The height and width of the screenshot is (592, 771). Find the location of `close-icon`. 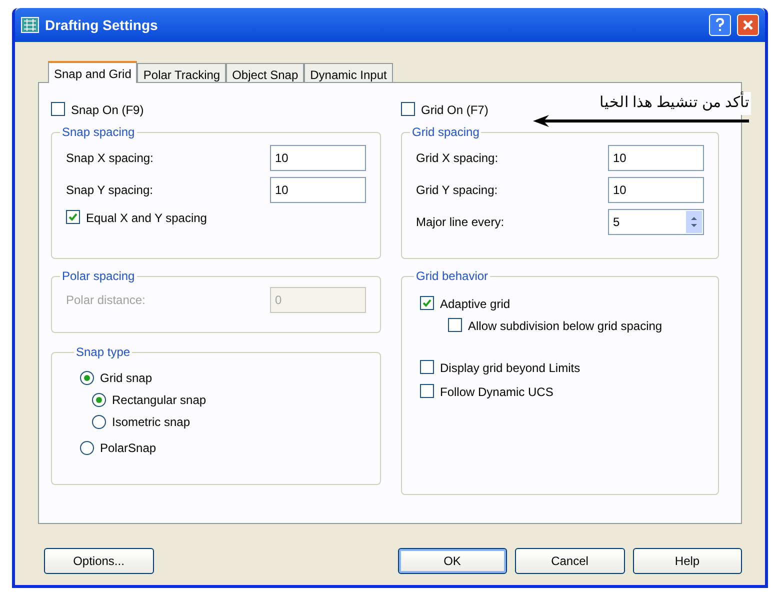

close-icon is located at coordinates (748, 25).